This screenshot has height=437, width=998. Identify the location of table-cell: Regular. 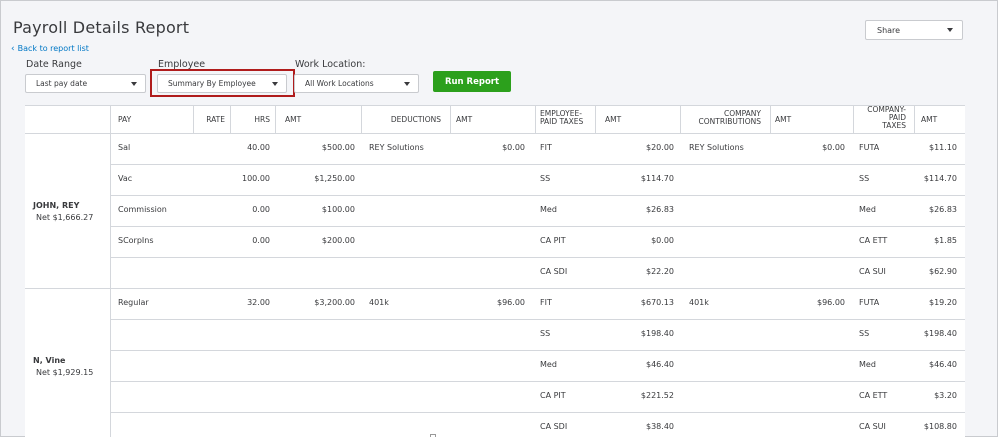
(133, 302).